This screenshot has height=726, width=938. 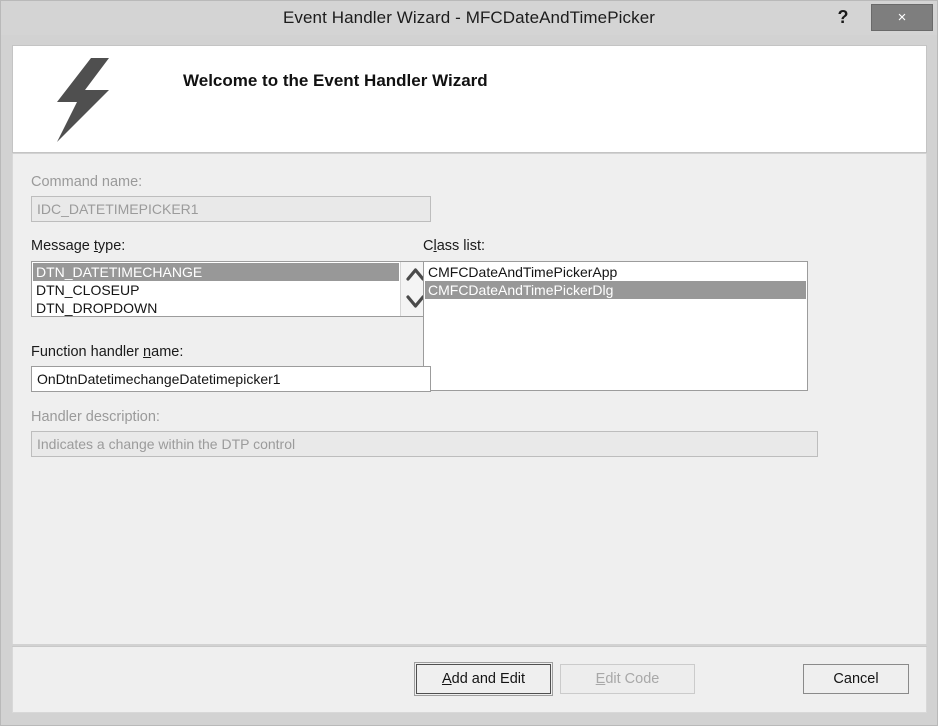 What do you see at coordinates (216, 290) in the screenshot?
I see `list-item: DTN_CLOSEUP` at bounding box center [216, 290].